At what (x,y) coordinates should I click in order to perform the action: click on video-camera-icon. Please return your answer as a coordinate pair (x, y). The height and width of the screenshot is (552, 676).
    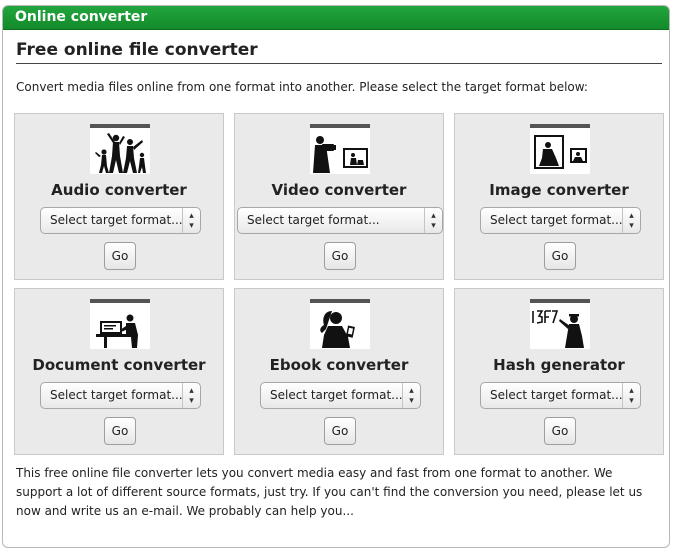
    Looking at the image, I should click on (340, 149).